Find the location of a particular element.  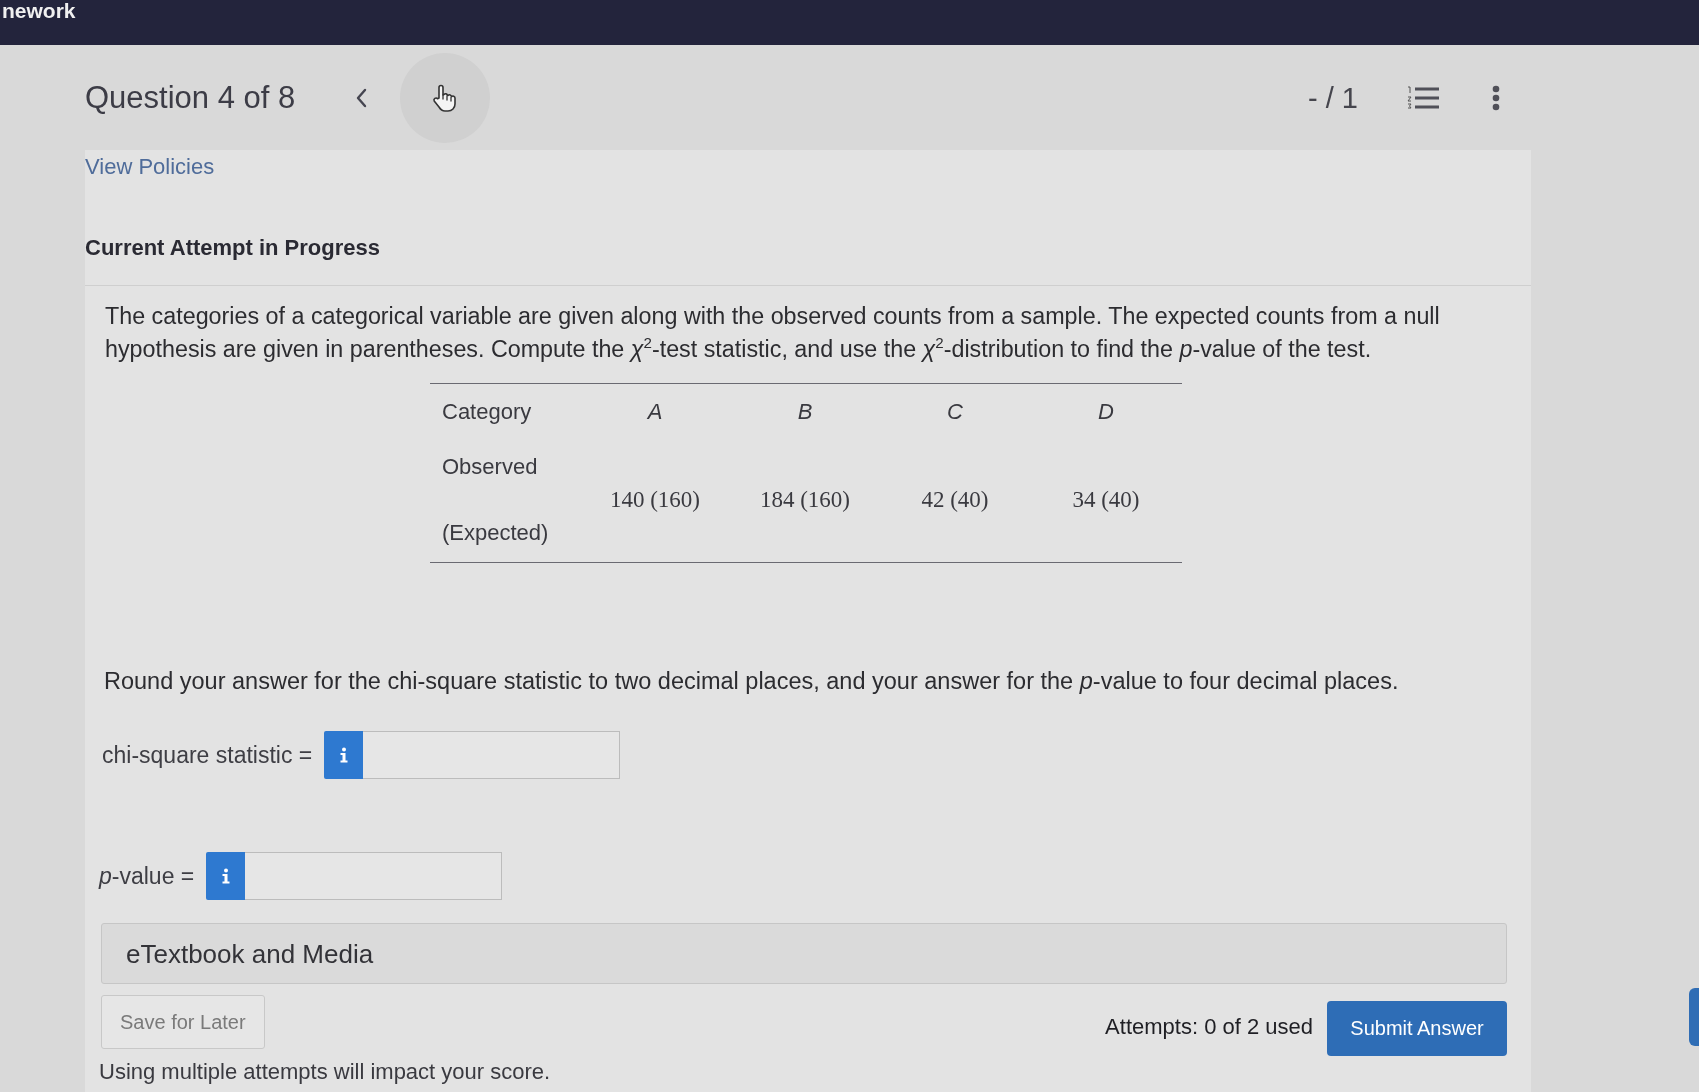

row-label: (Expected) is located at coordinates (495, 533).